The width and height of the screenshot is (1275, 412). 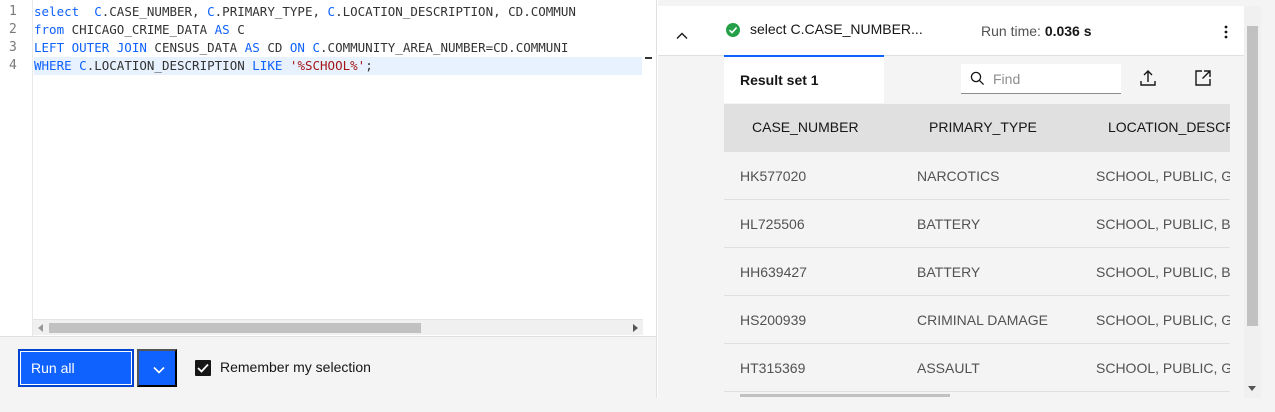 I want to click on table-row: HH639427 BATTERY SCHOOL, PUBLIC, BU, so click(x=977, y=272).